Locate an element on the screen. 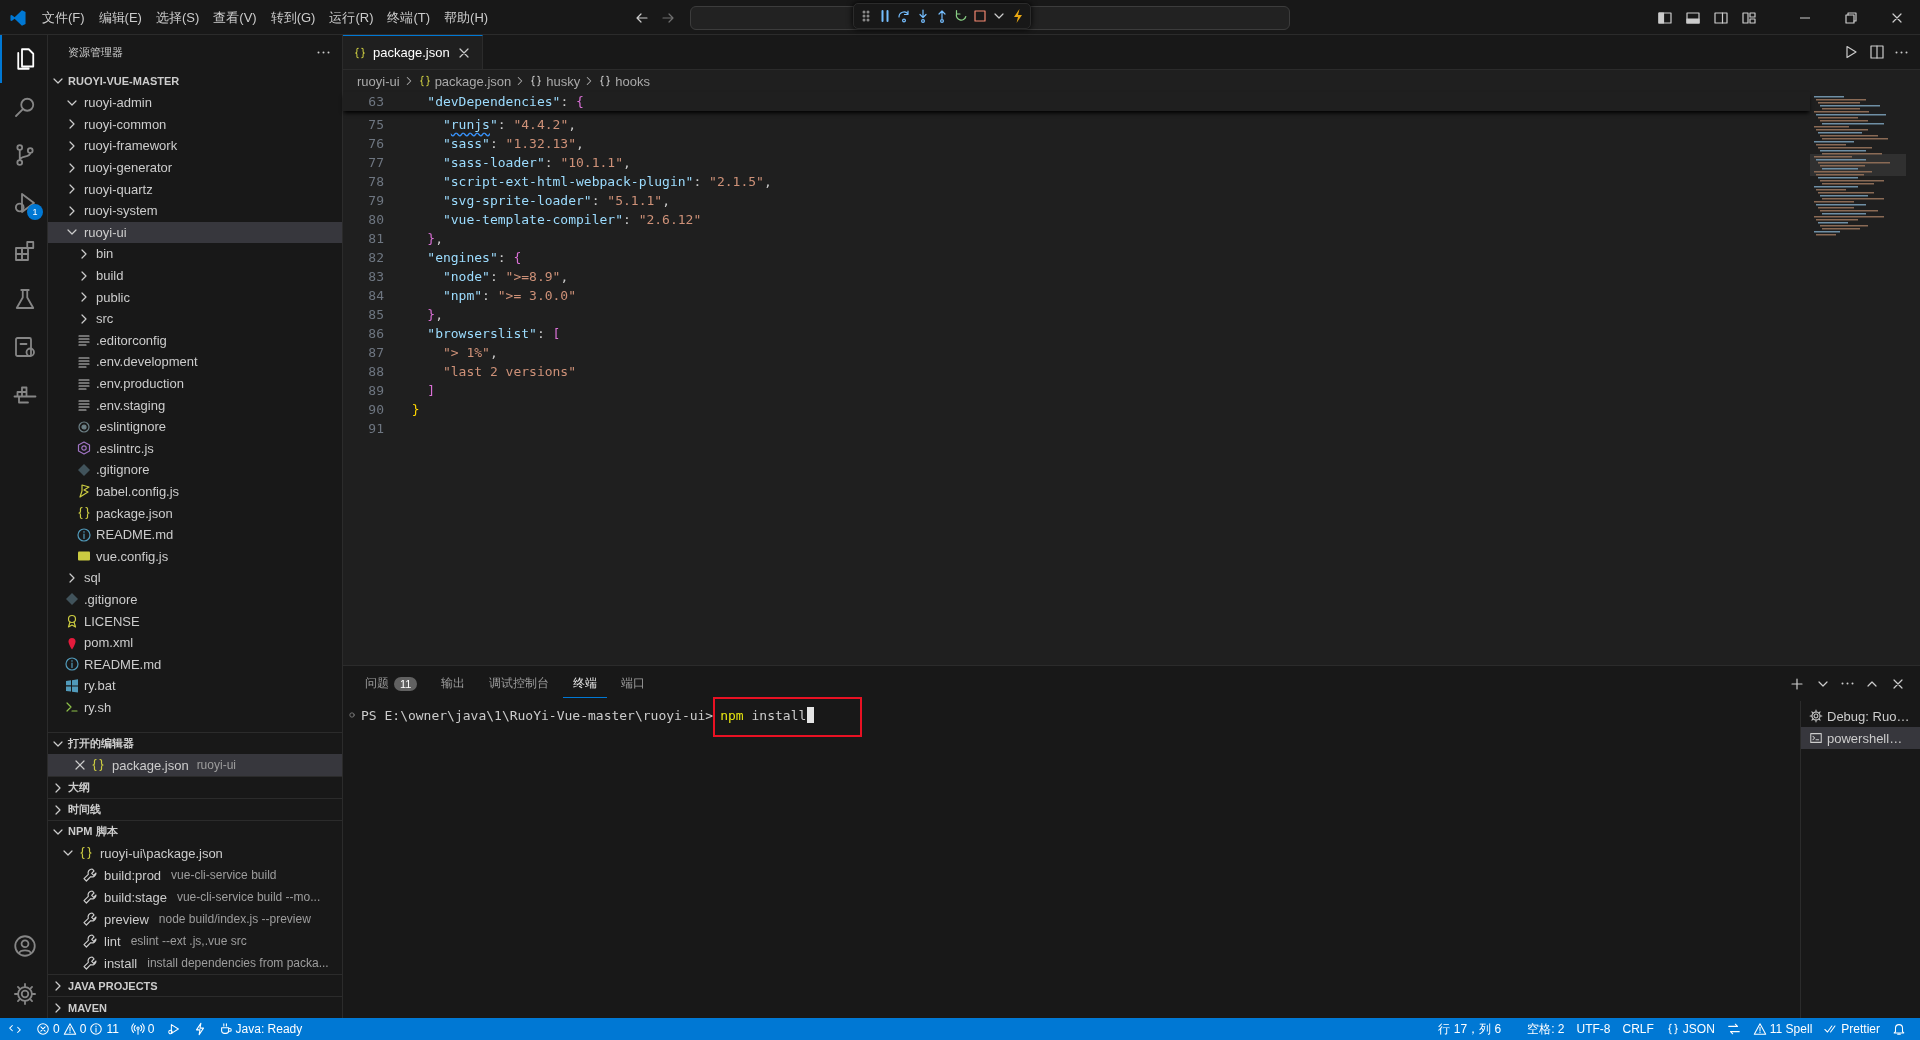 This screenshot has width=1920, height=1040. file-item: .env.development is located at coordinates (195, 362).